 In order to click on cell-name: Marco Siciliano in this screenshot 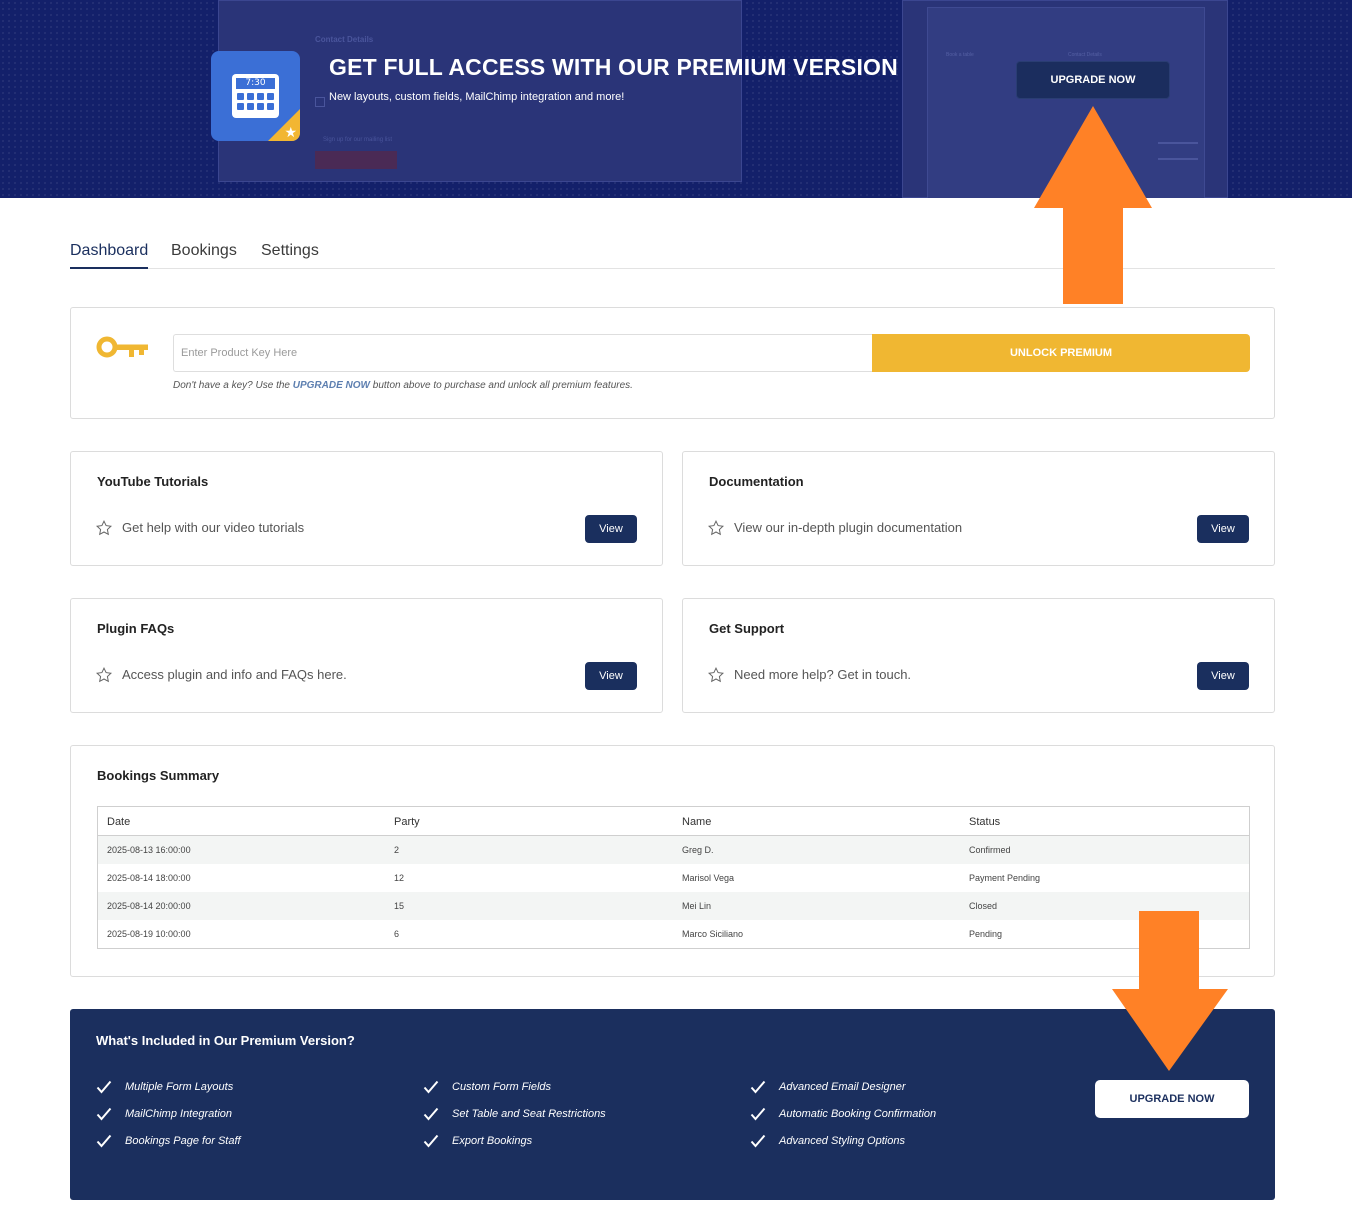, I will do `click(713, 934)`.